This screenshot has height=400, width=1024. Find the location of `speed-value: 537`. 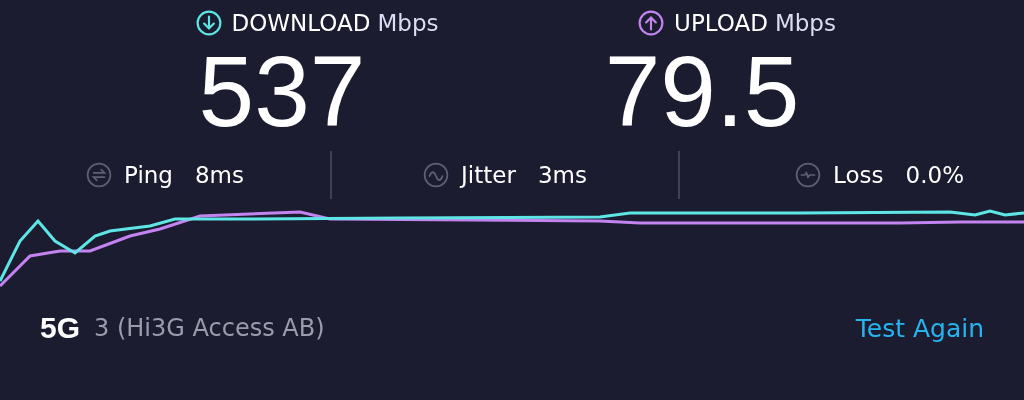

speed-value: 537 is located at coordinates (282, 91).